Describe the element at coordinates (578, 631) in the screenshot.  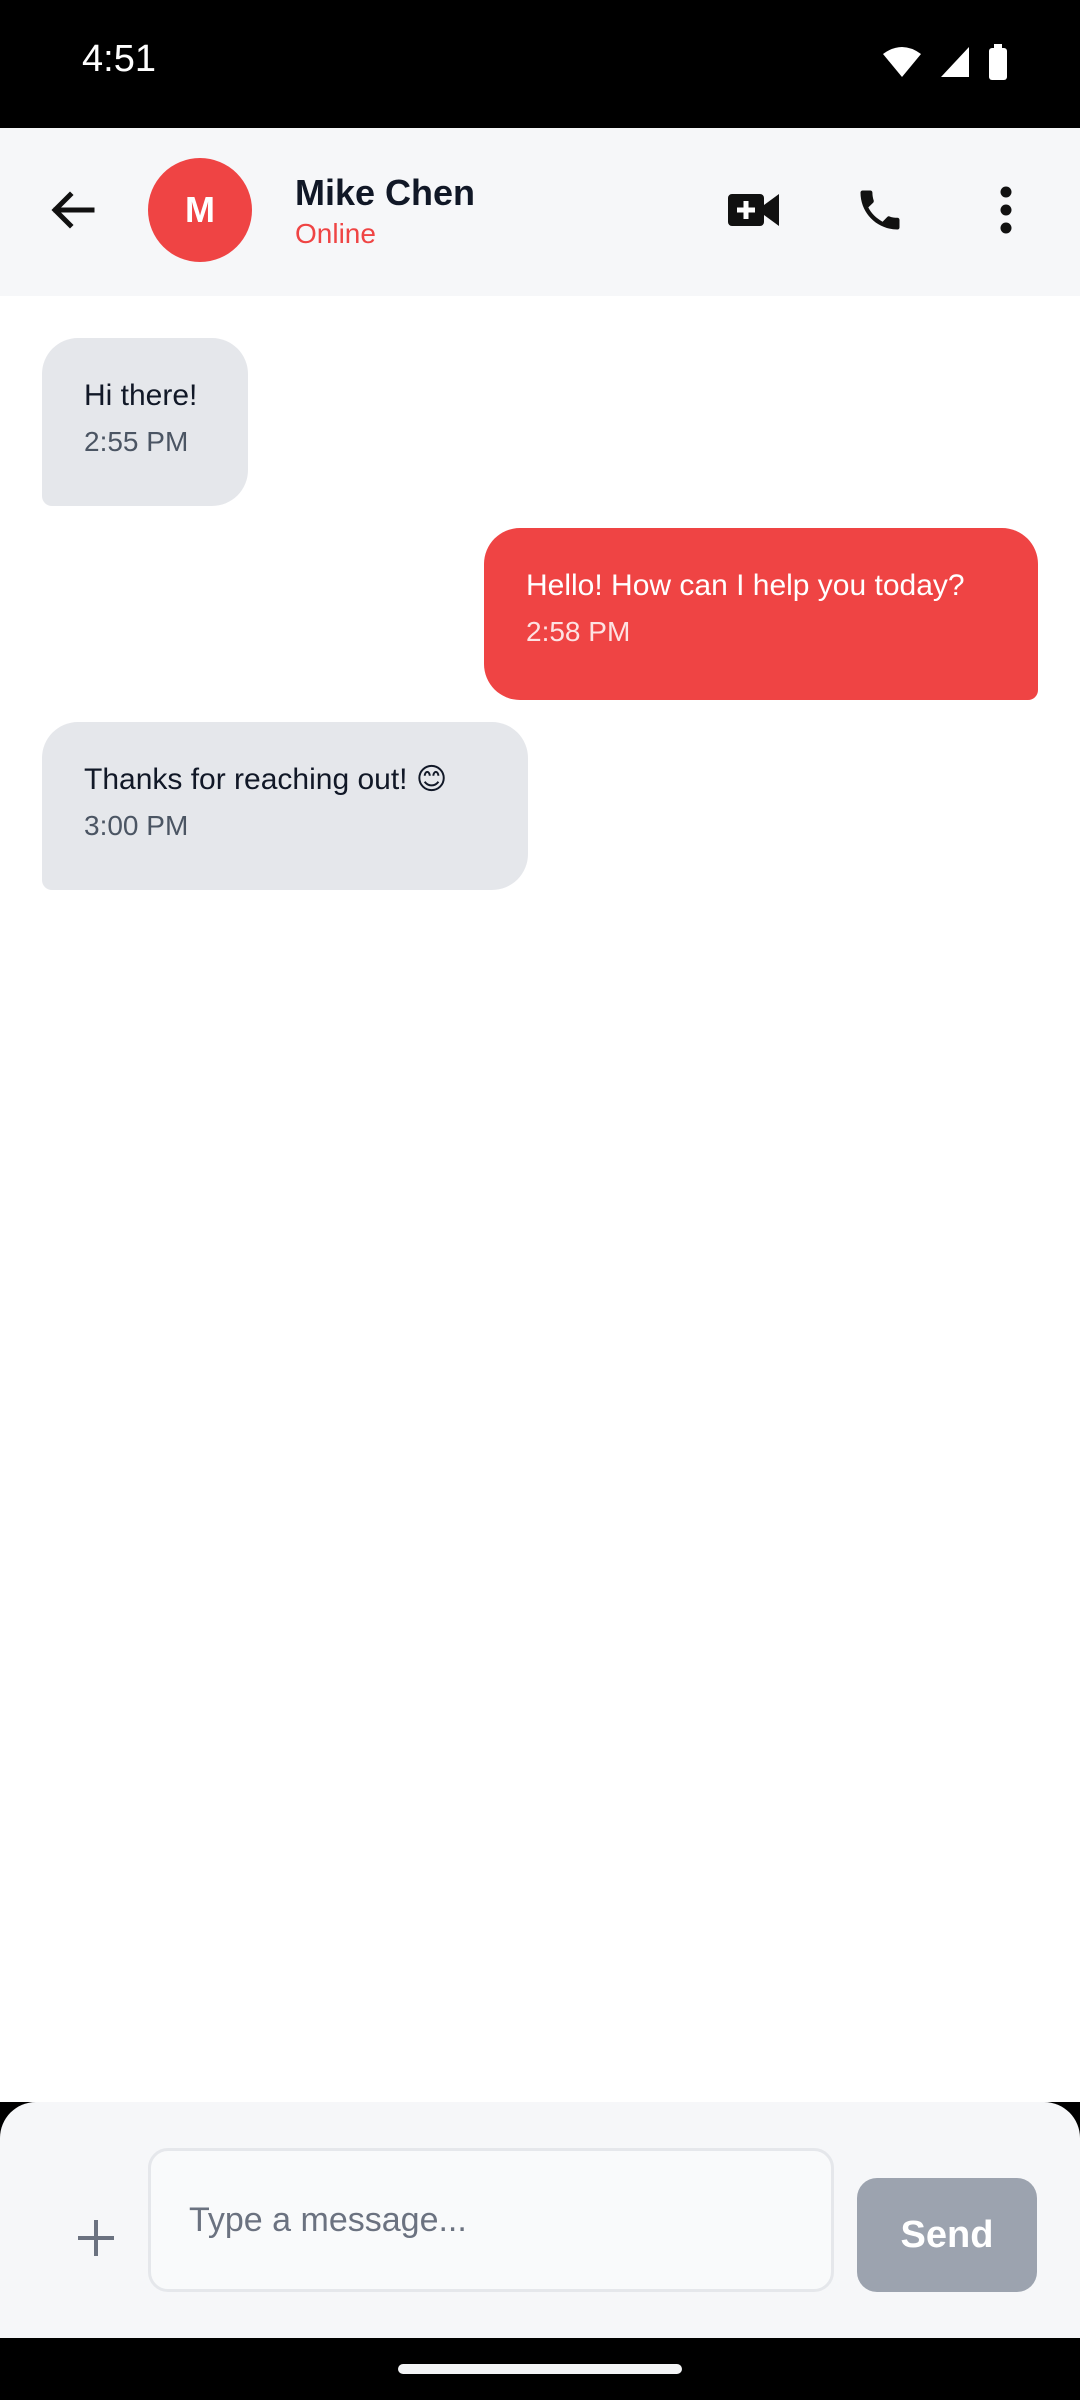
I see `message-time: 2:58 PM` at that location.